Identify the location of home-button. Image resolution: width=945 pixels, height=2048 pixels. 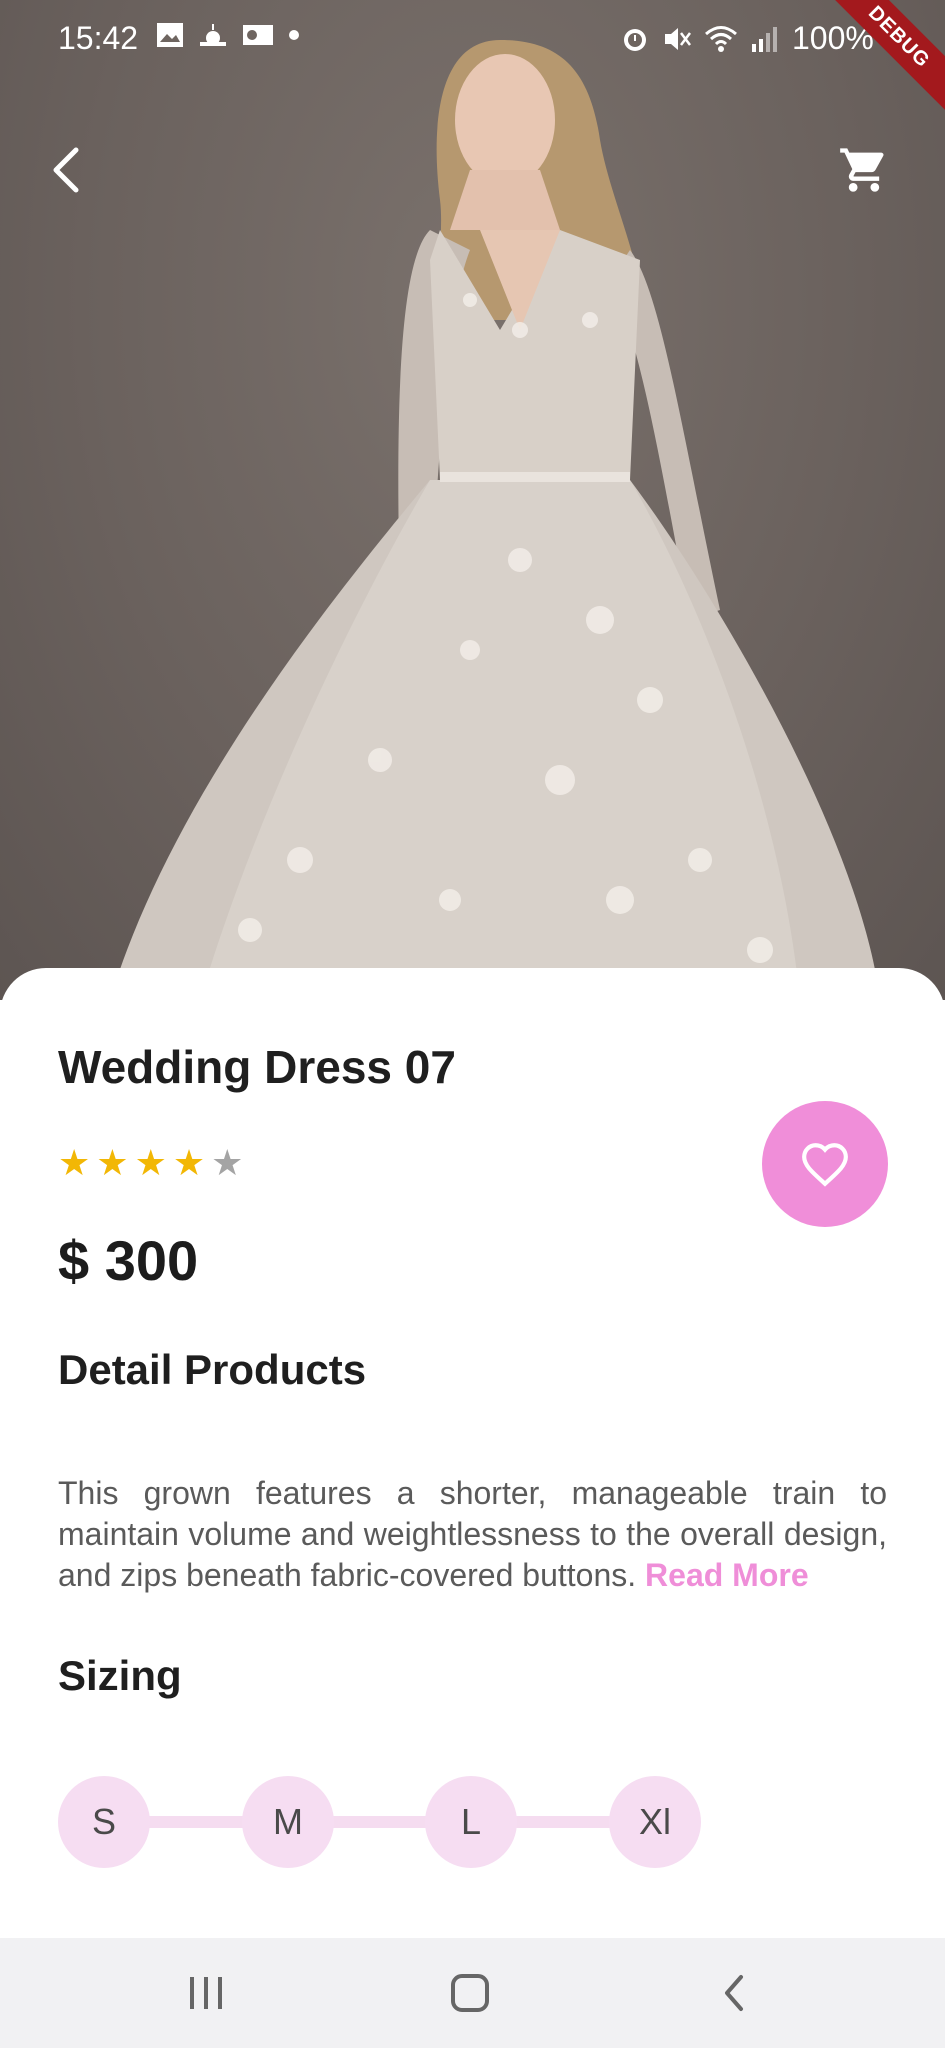
(470, 1993).